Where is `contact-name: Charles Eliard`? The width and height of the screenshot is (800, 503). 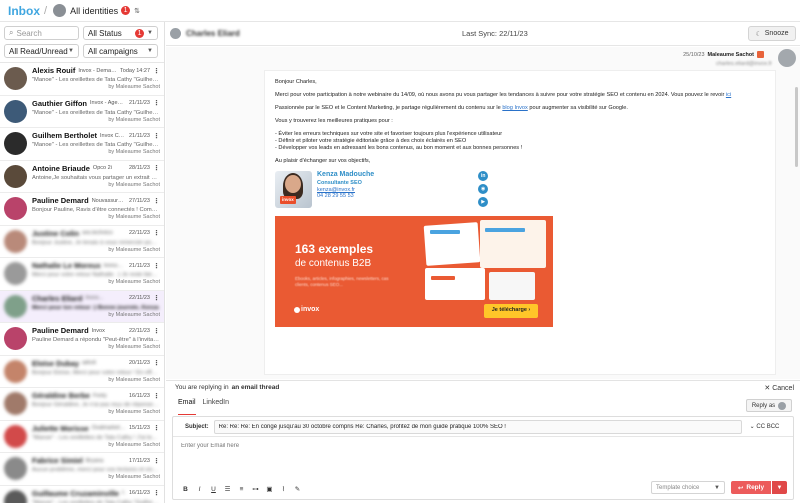 contact-name: Charles Eliard is located at coordinates (213, 33).